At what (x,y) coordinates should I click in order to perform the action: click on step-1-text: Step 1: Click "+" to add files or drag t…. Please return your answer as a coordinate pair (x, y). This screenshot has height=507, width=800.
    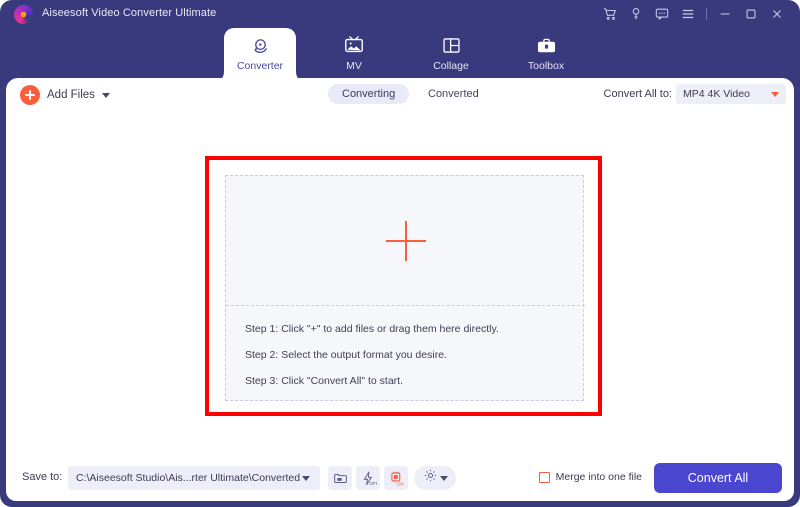
    Looking at the image, I should click on (372, 329).